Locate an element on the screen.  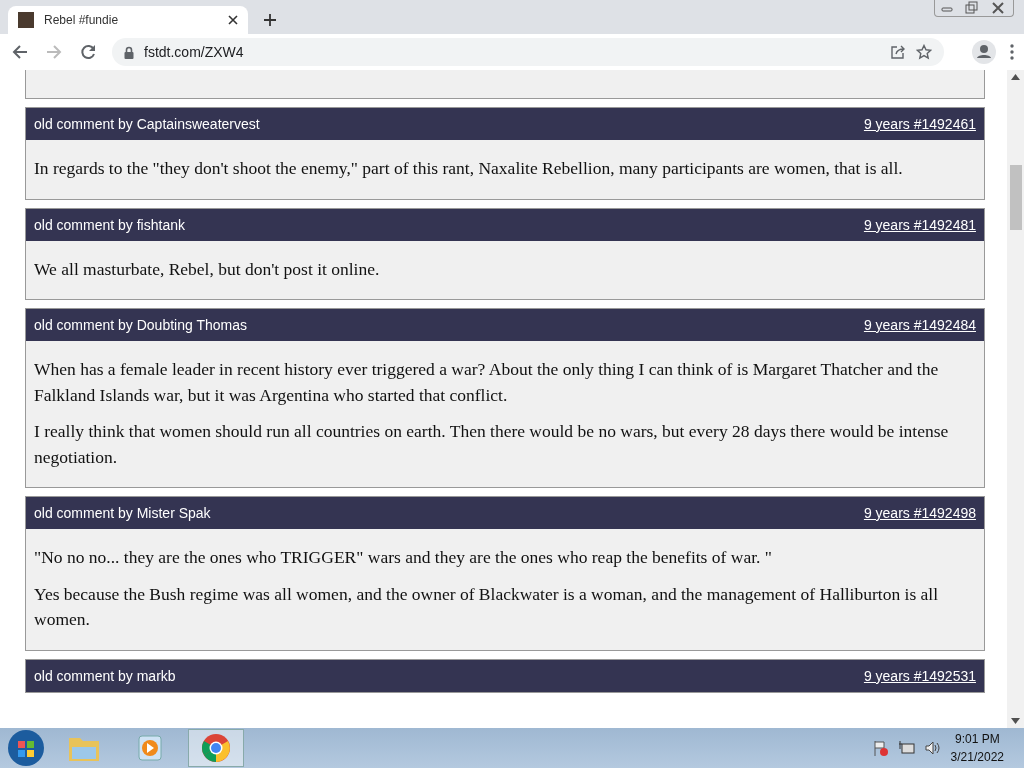
taskbar-item is located at coordinates (216, 748).